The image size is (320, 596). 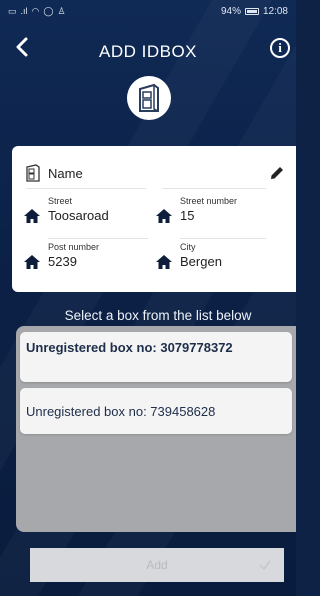 I want to click on idbox-logo, so click(x=149, y=98).